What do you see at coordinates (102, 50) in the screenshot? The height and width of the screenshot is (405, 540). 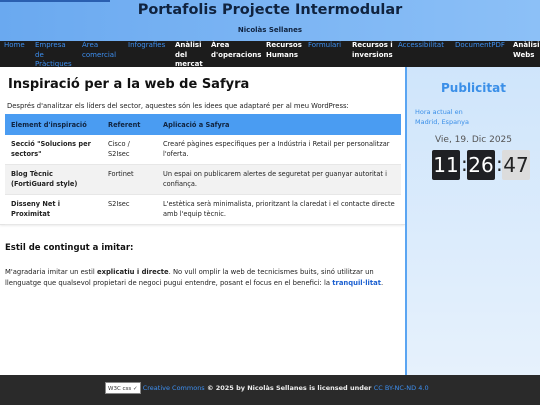 I see `nav-area-comercial: Àrea comercial` at bounding box center [102, 50].